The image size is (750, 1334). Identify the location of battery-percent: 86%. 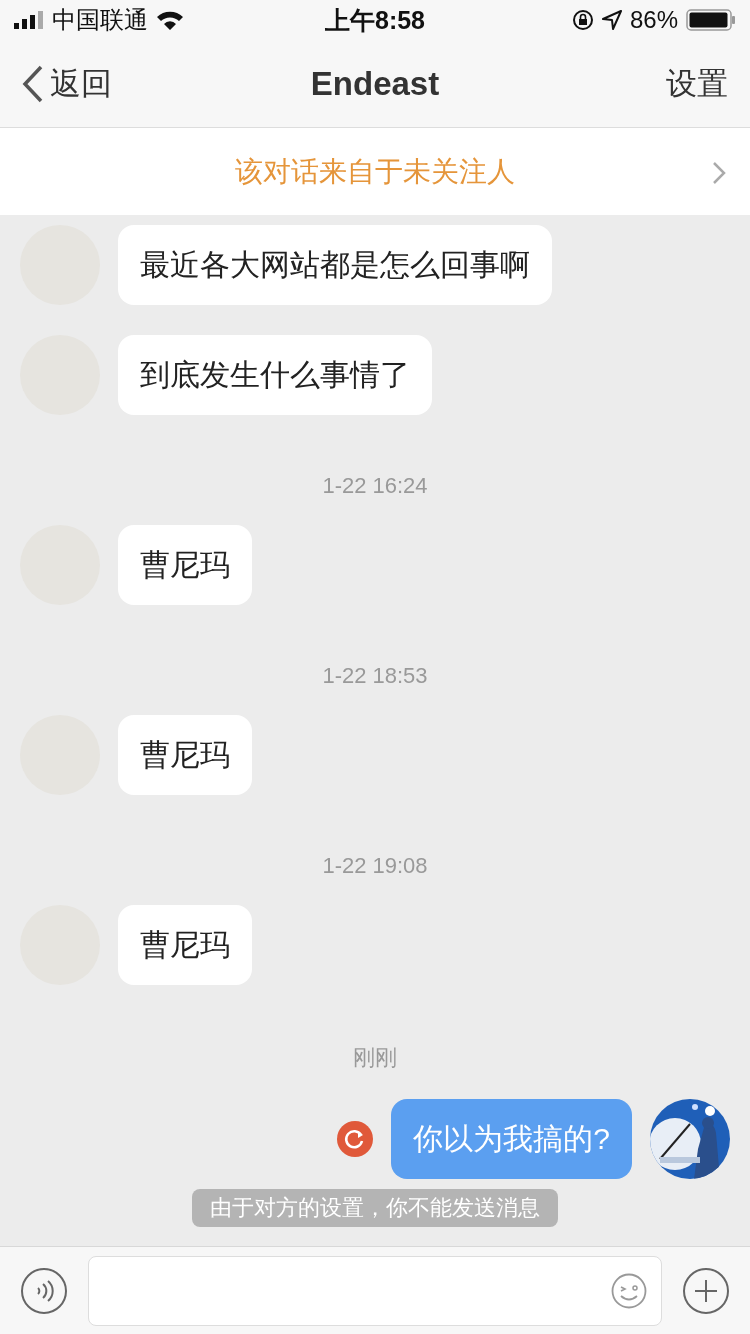
(653, 20).